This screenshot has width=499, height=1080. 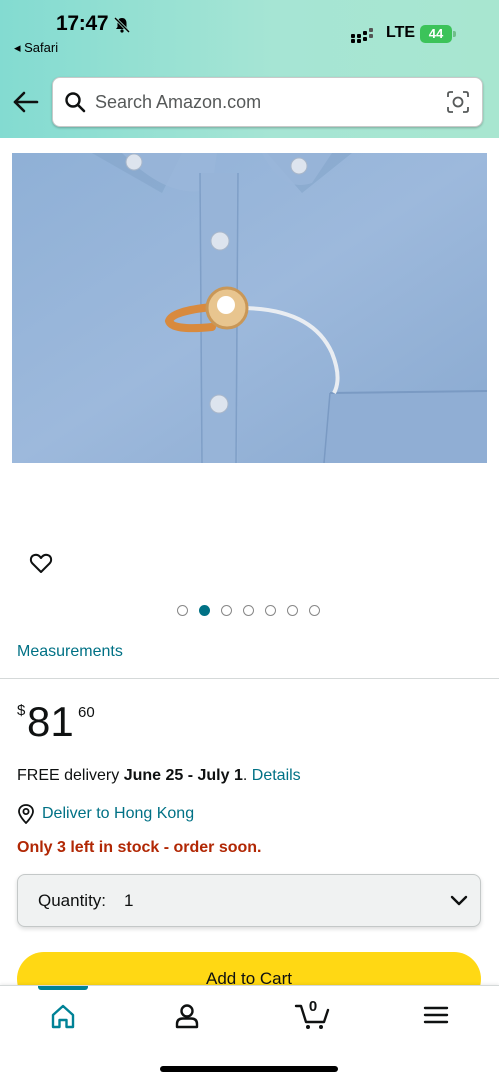 What do you see at coordinates (139, 847) in the screenshot?
I see `stock-status: Only 3 left in stock - order soon.` at bounding box center [139, 847].